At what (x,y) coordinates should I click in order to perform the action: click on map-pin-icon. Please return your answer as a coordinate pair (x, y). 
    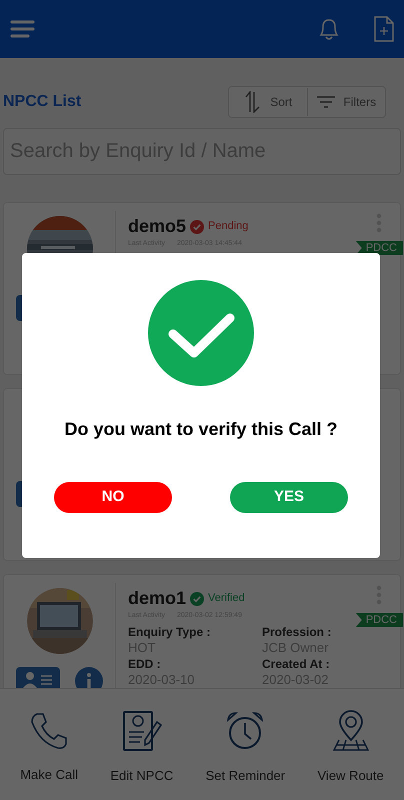
    Looking at the image, I should click on (350, 731).